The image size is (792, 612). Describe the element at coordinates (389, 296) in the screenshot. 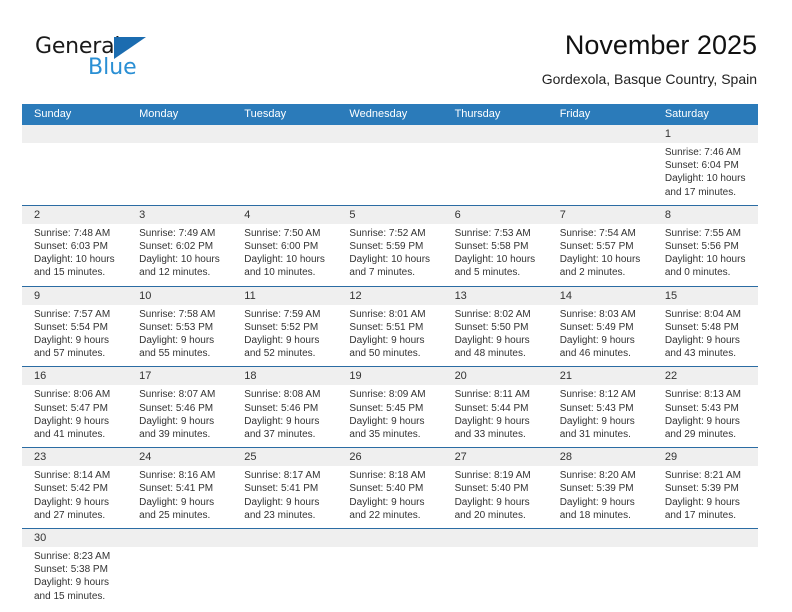

I see `day-number-12: 12` at that location.